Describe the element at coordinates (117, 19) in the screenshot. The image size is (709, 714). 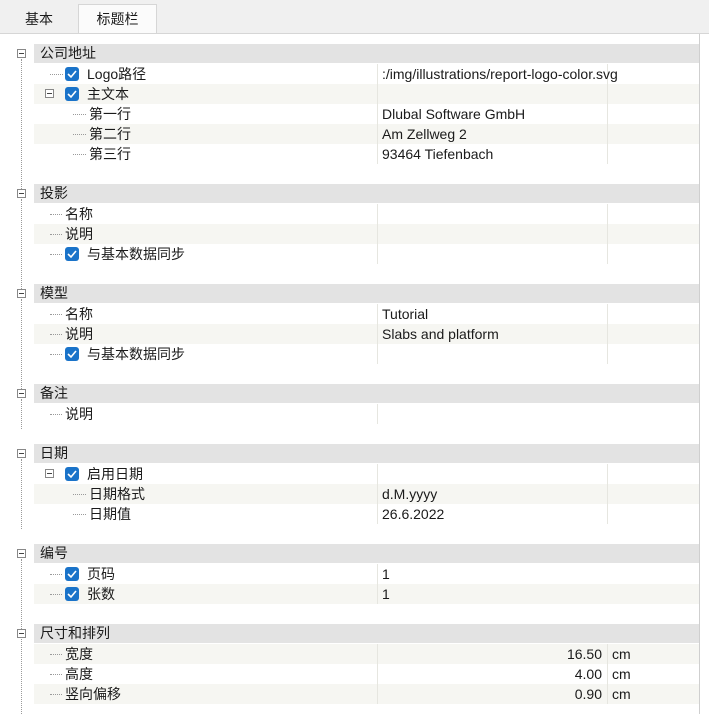
I see `tab-title-block: 标题栏` at that location.